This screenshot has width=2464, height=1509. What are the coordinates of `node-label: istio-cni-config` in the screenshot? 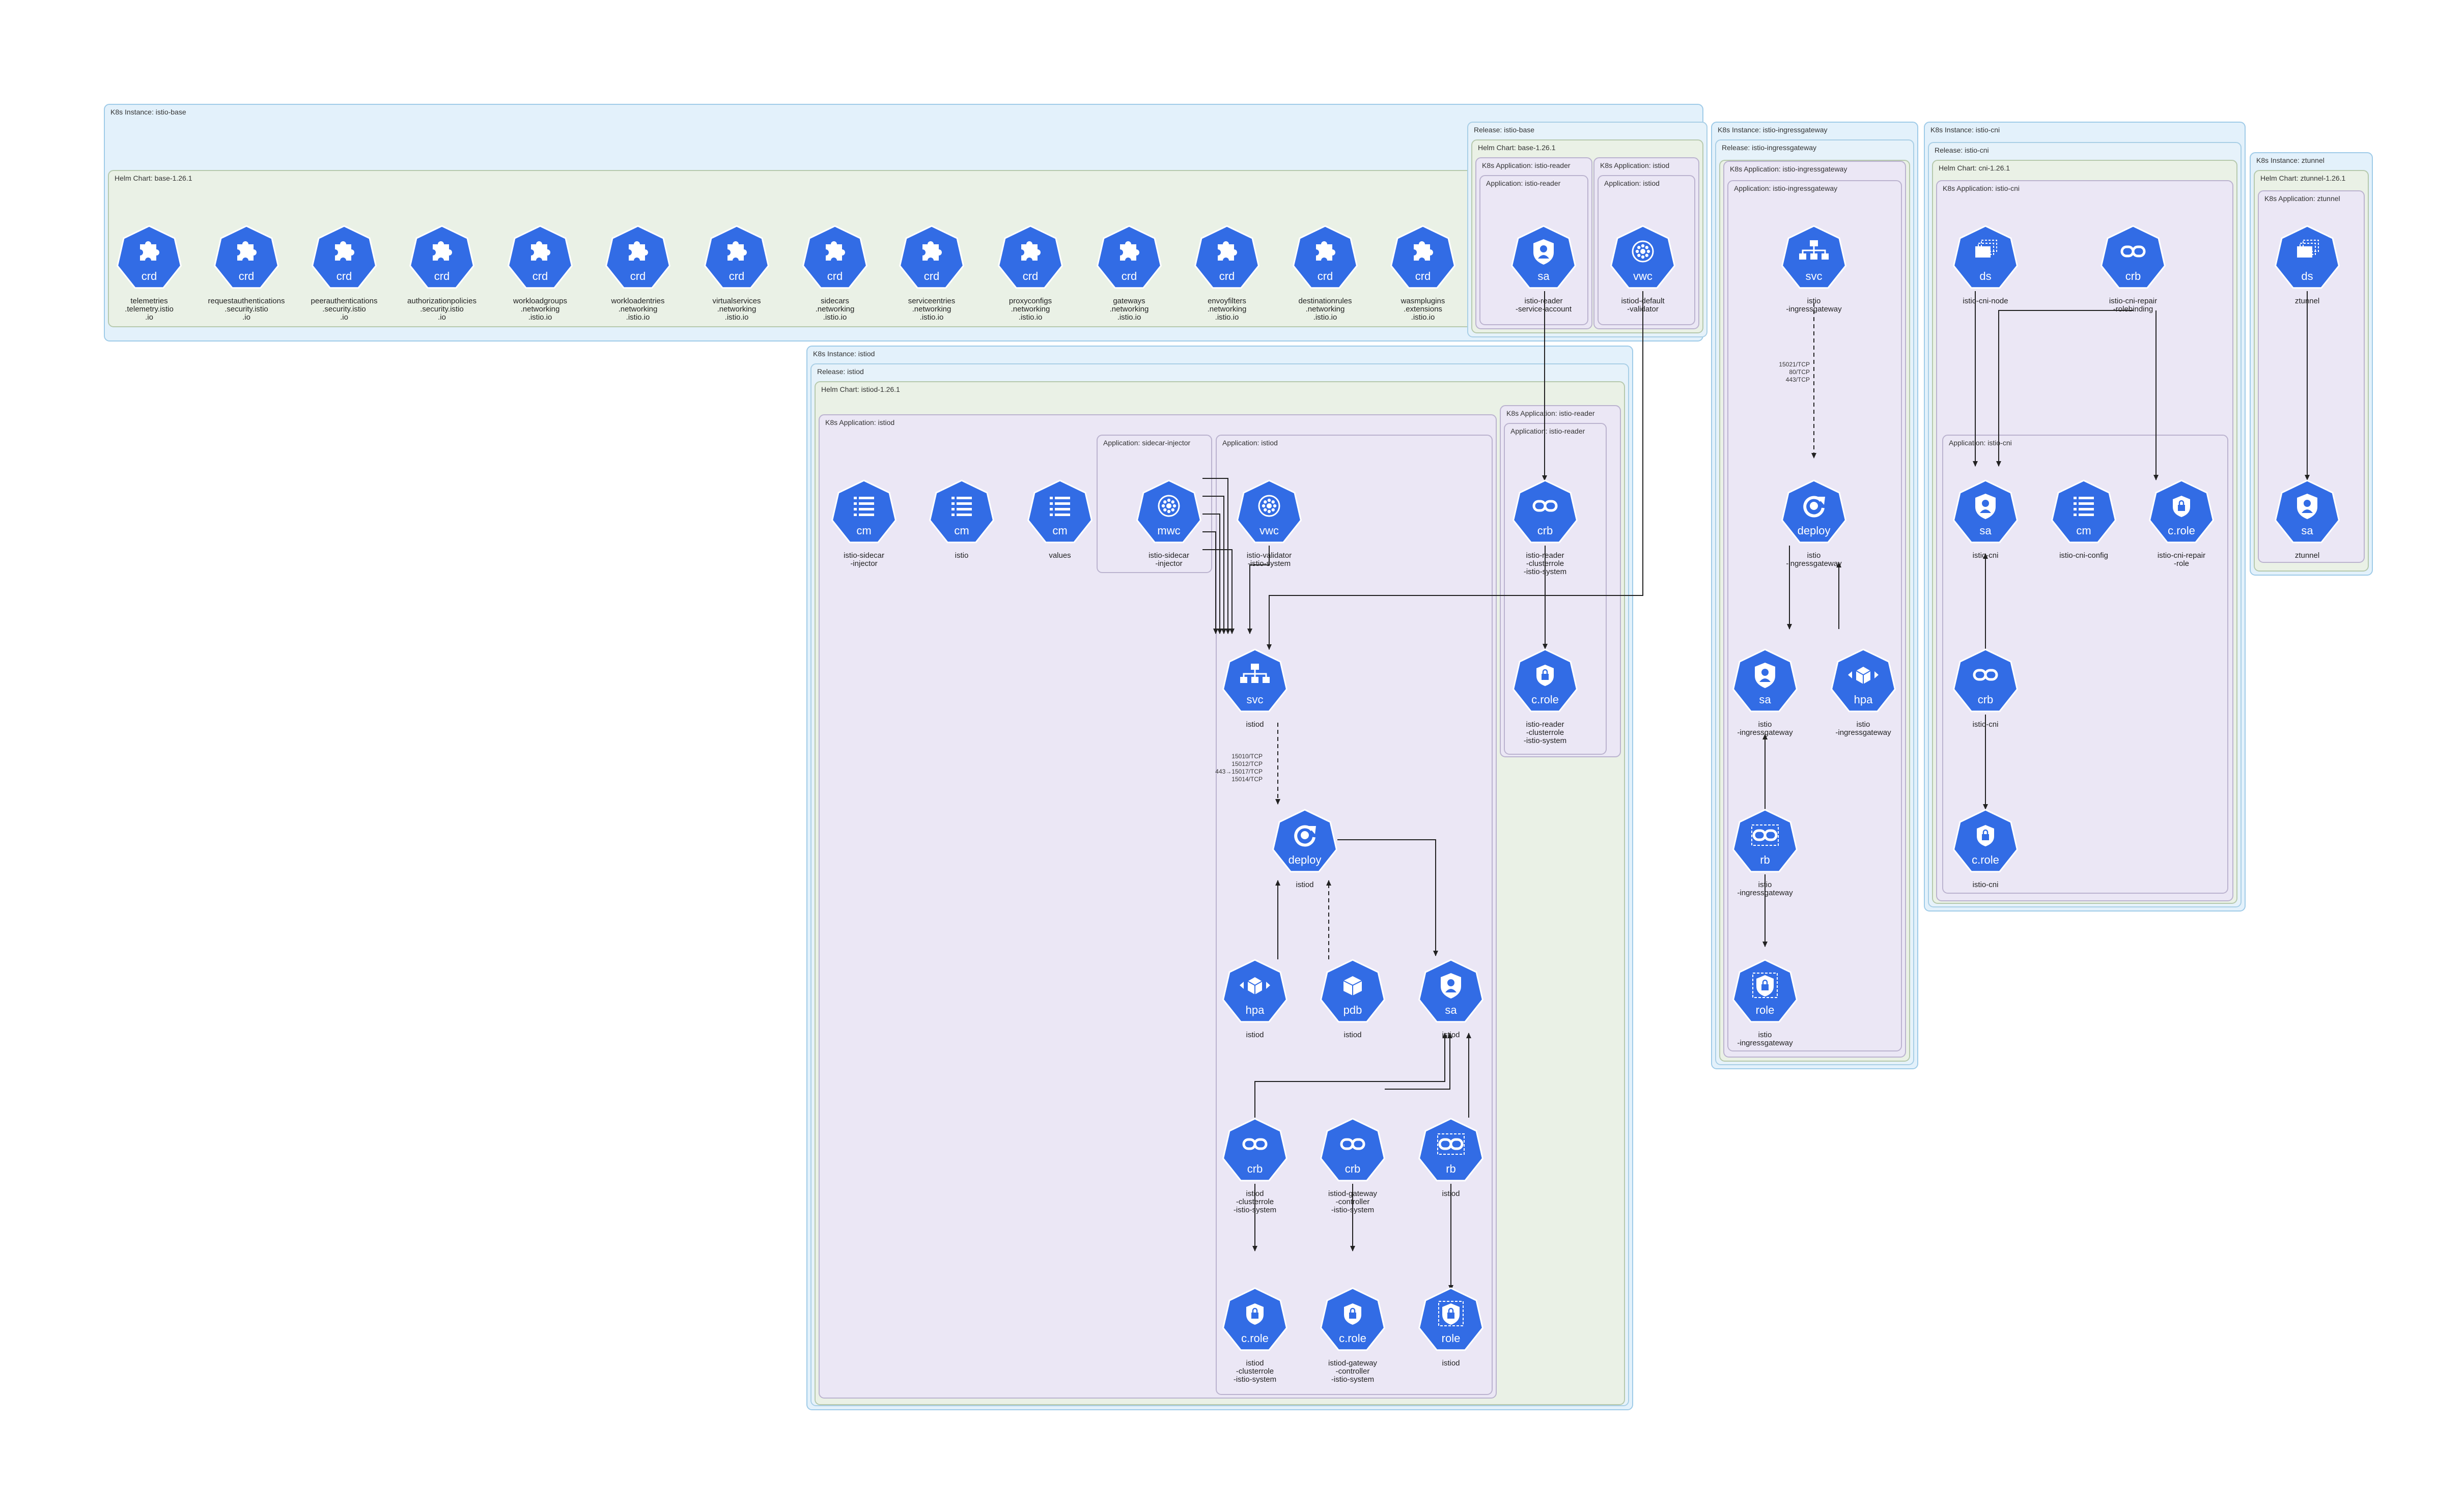 It's located at (2083, 555).